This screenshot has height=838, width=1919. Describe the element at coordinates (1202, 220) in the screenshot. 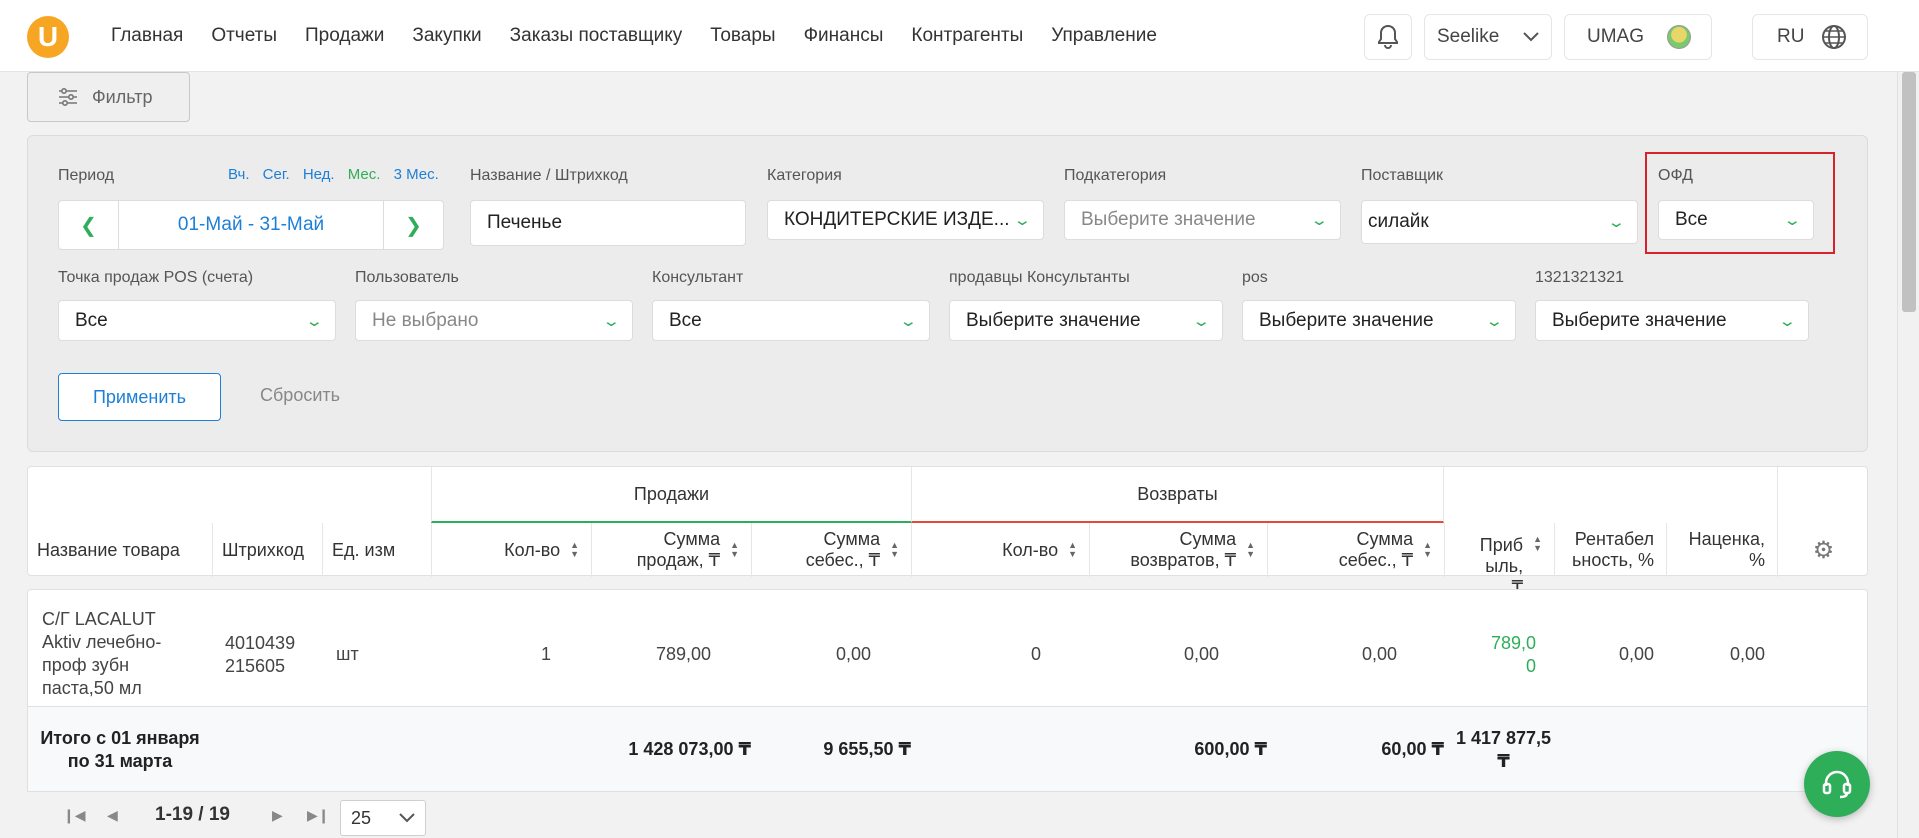

I see `subcategory-select: Выберите значение ⌄` at that location.